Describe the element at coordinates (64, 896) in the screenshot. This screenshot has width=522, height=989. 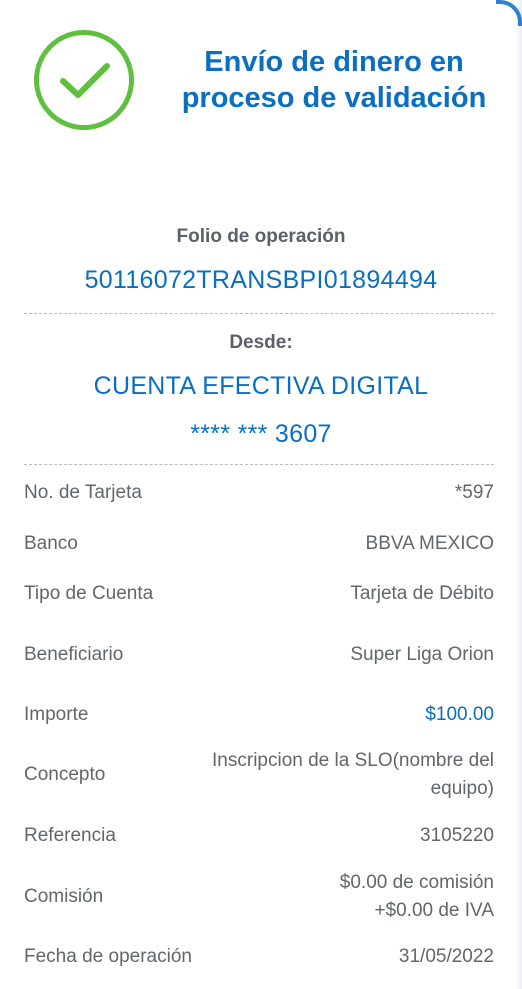
I see `detail-label: Comisión` at that location.